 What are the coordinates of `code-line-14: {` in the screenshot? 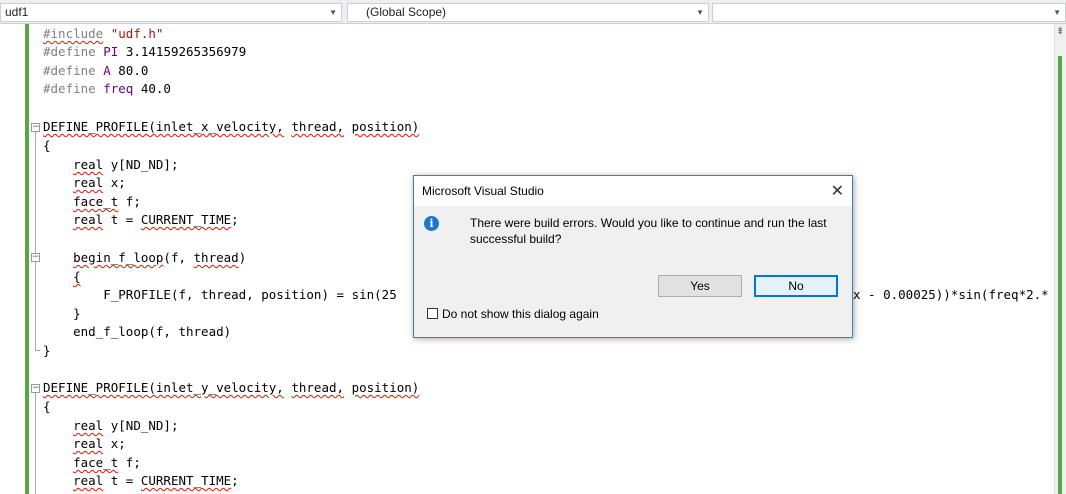 It's located at (62, 276).